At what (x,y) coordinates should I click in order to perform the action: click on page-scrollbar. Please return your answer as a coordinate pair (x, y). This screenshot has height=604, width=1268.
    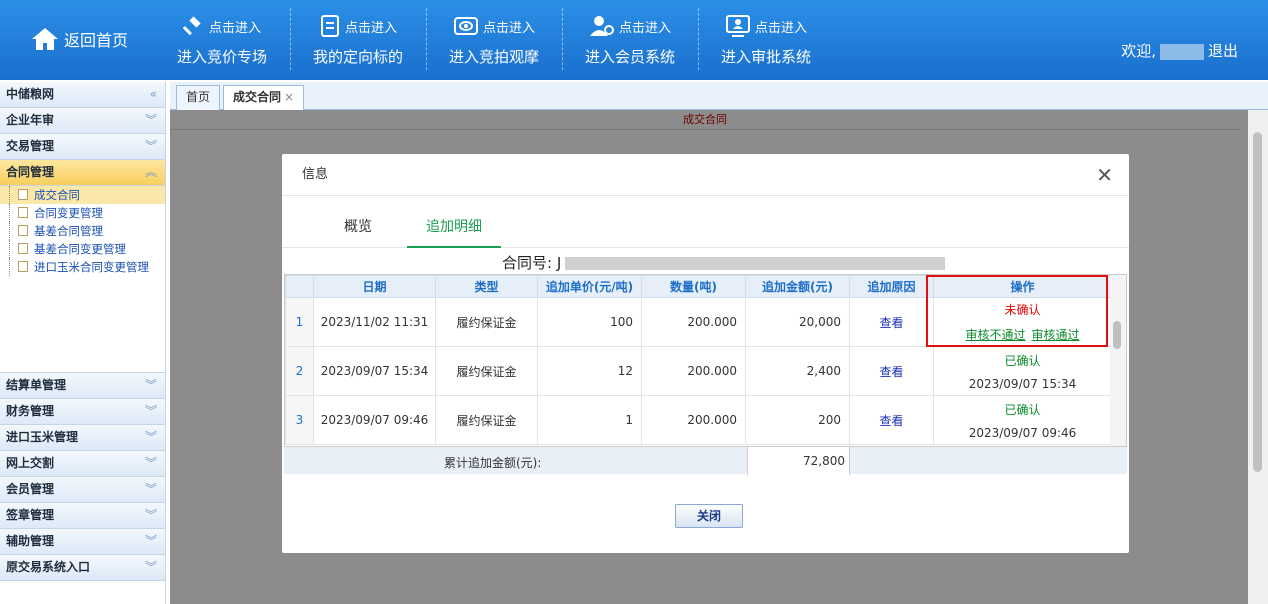
    Looking at the image, I should click on (1258, 357).